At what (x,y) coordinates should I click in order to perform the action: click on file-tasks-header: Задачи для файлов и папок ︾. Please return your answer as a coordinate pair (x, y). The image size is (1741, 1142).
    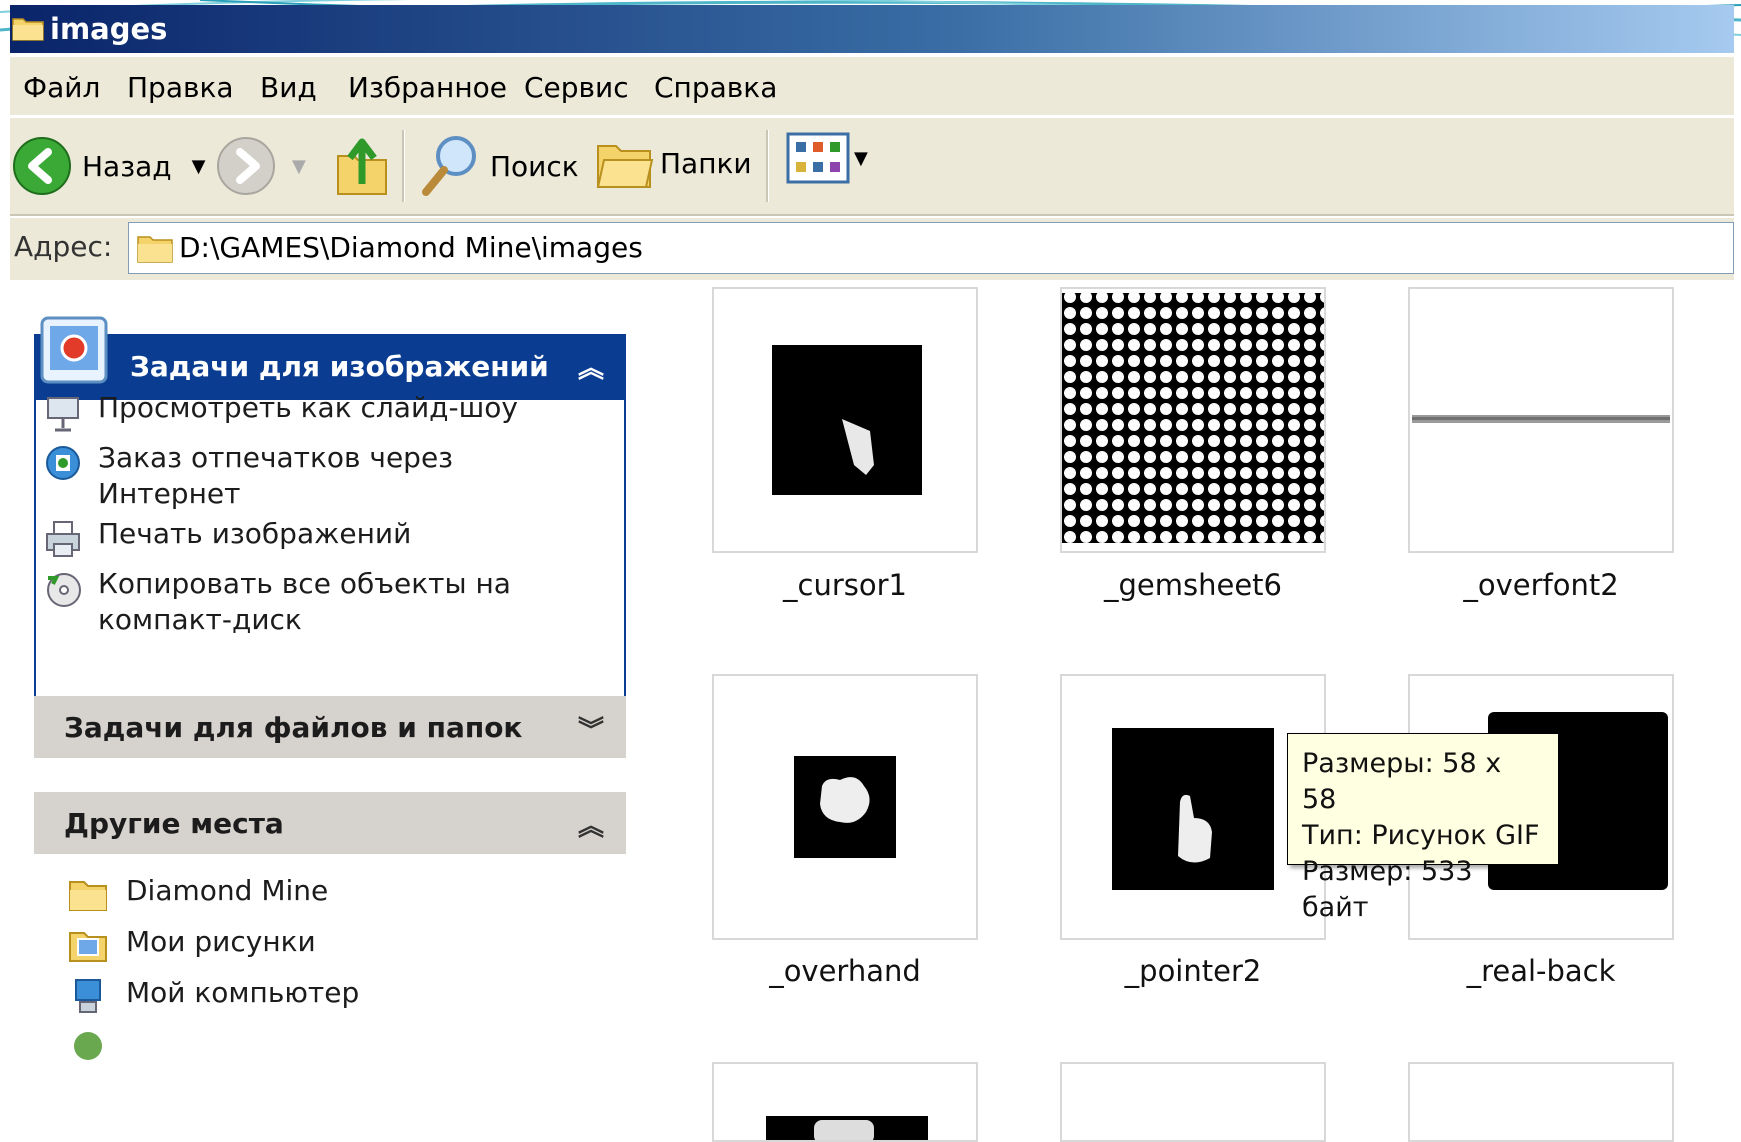
    Looking at the image, I should click on (330, 727).